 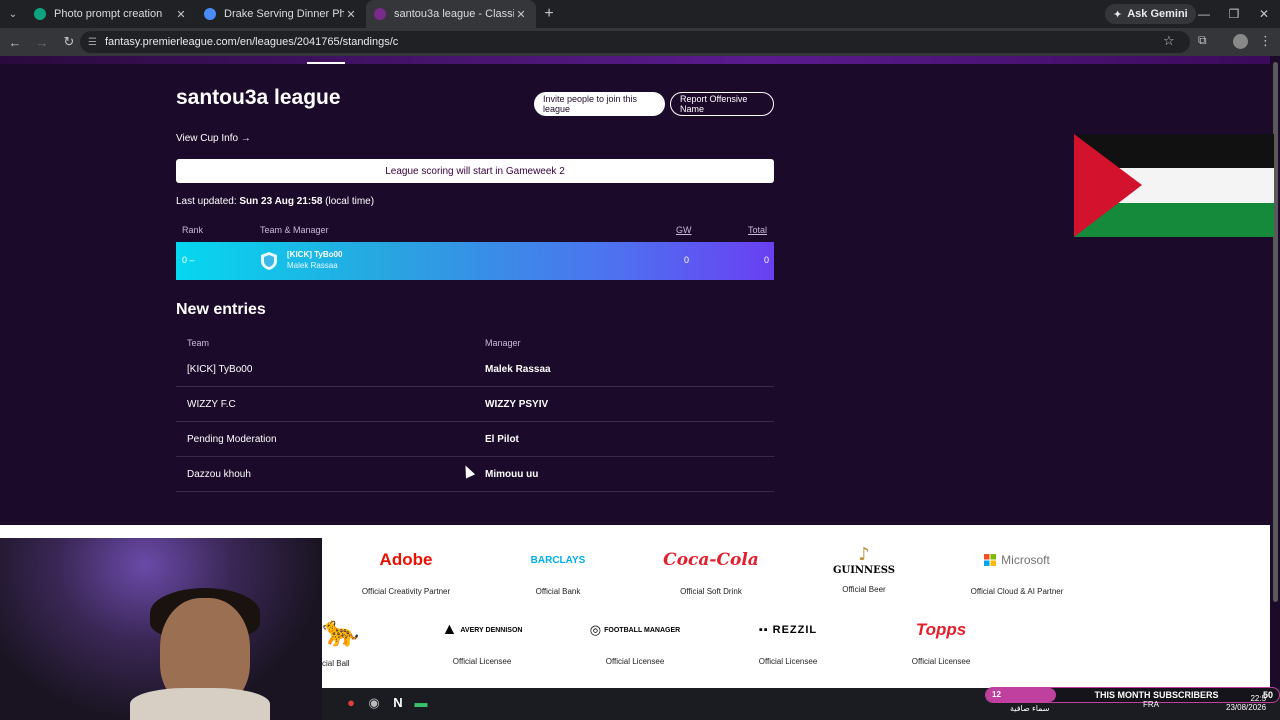 What do you see at coordinates (475, 404) in the screenshot?
I see `list-item: WIZZY F.C WIZZY PSYIV` at bounding box center [475, 404].